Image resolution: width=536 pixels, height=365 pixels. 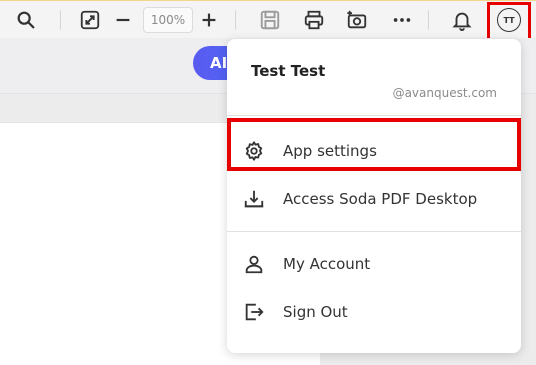 What do you see at coordinates (374, 144) in the screenshot?
I see `app-settings-highlight-box` at bounding box center [374, 144].